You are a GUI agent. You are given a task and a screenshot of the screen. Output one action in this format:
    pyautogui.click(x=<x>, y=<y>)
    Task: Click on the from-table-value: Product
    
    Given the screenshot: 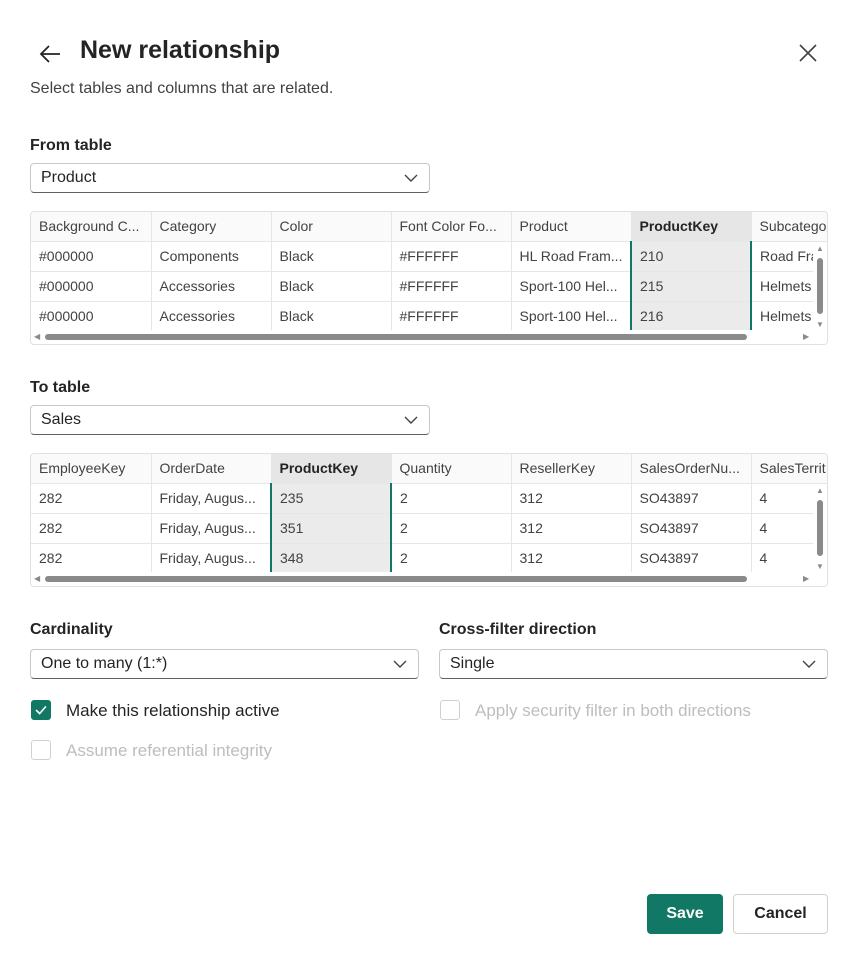 What is the action you would take?
    pyautogui.click(x=69, y=177)
    